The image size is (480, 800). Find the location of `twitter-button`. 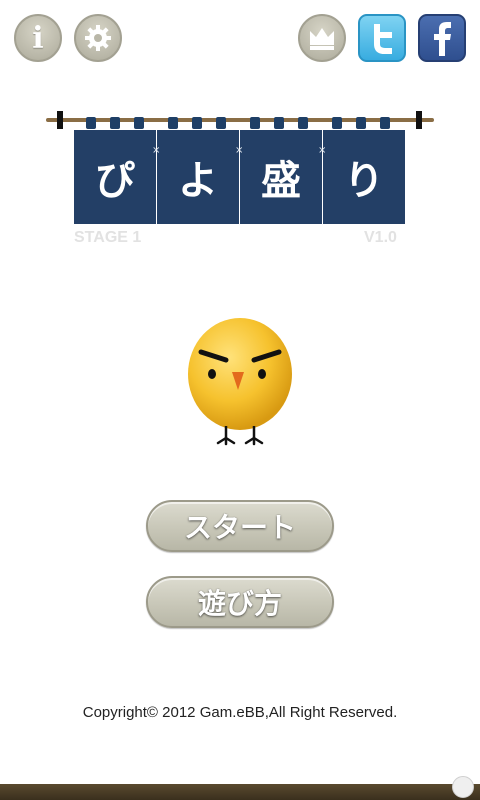

twitter-button is located at coordinates (382, 38).